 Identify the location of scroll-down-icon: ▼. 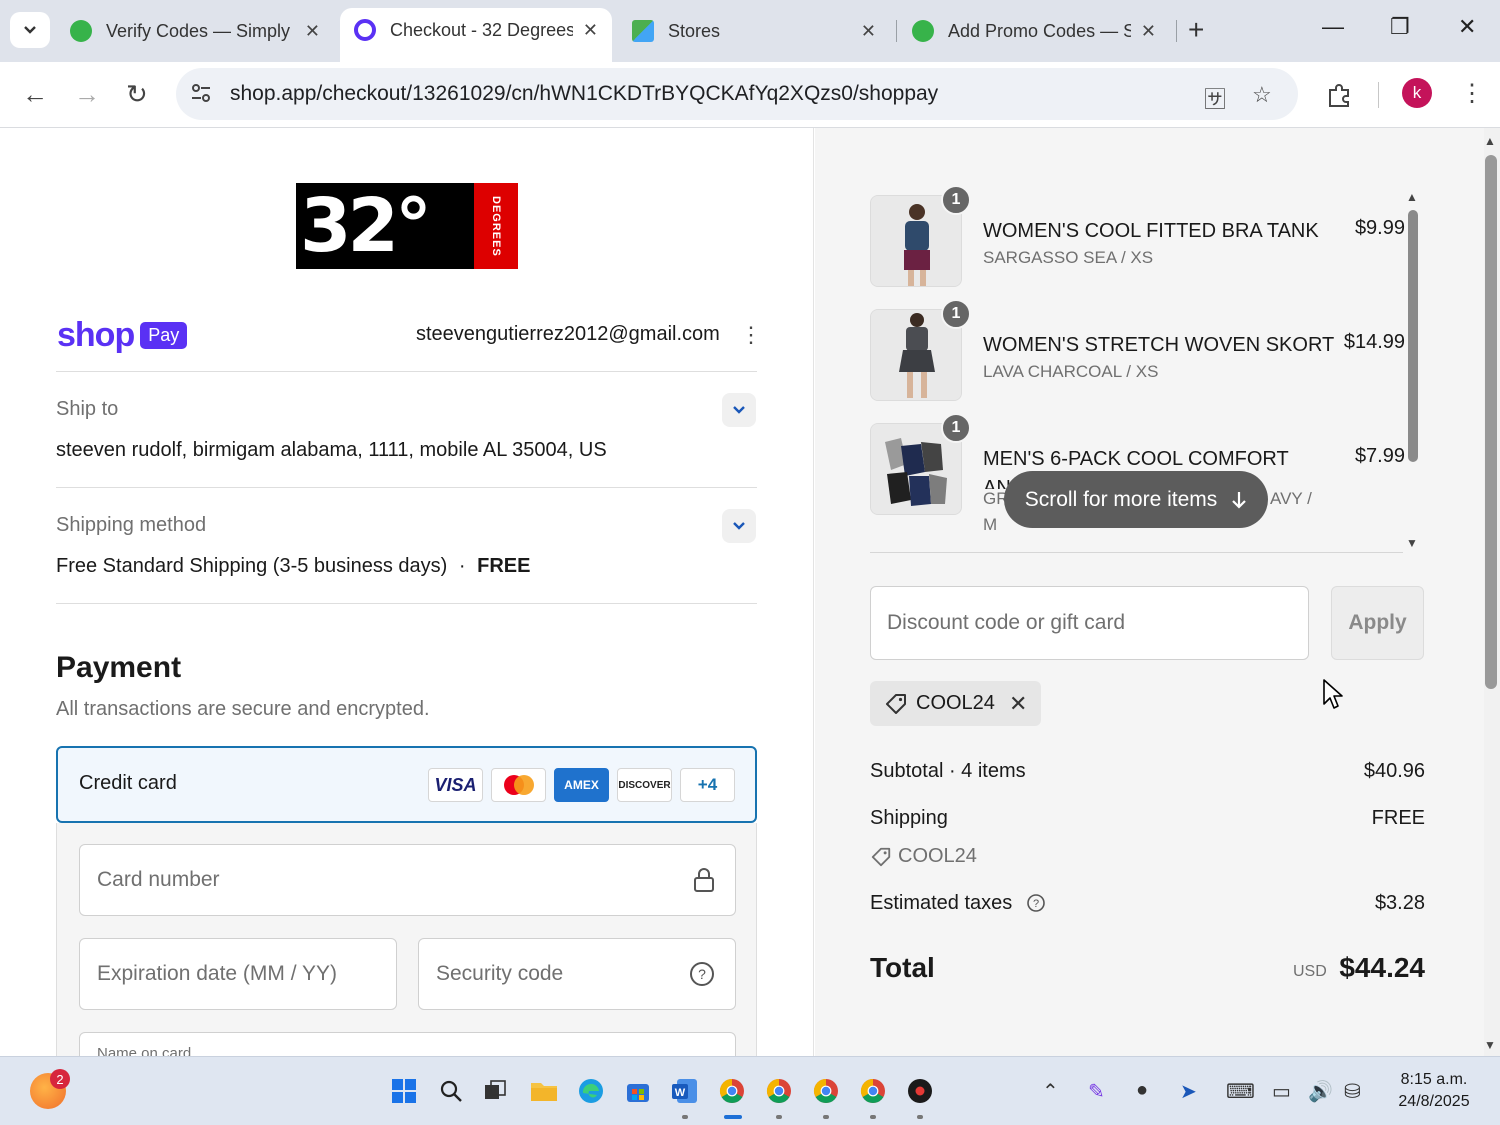
(1412, 543).